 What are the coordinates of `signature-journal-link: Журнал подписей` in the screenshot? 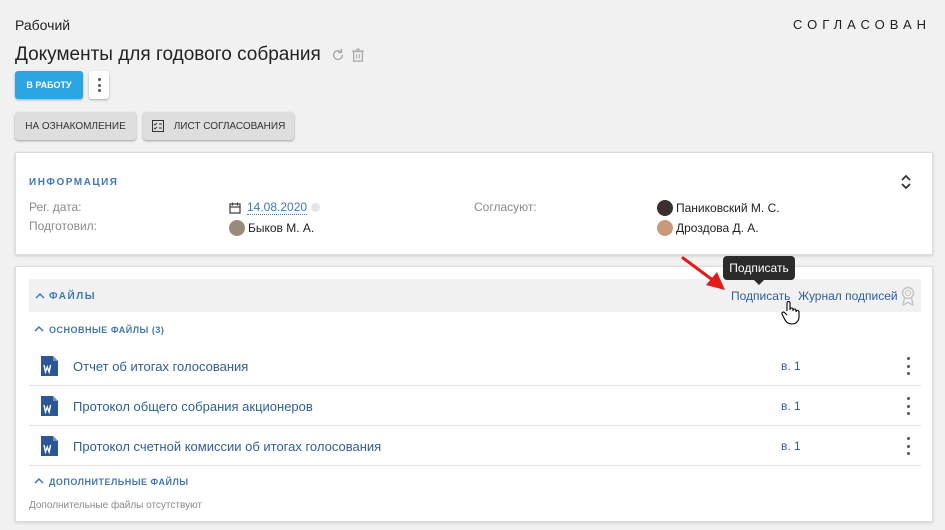 It's located at (848, 296).